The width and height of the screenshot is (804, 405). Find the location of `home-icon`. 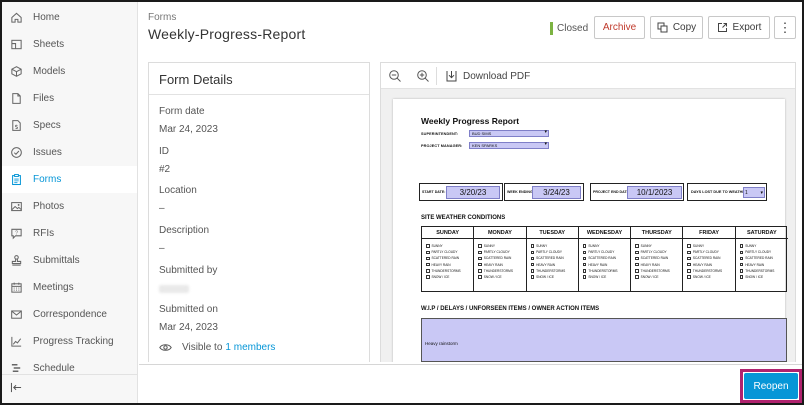

home-icon is located at coordinates (16, 18).